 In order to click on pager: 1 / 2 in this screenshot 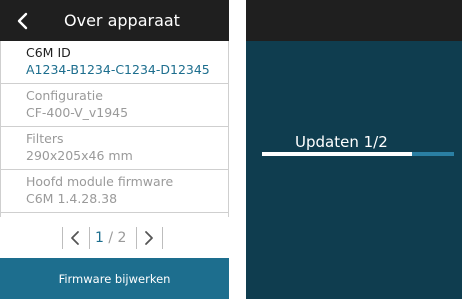, I will do `click(114, 237)`.